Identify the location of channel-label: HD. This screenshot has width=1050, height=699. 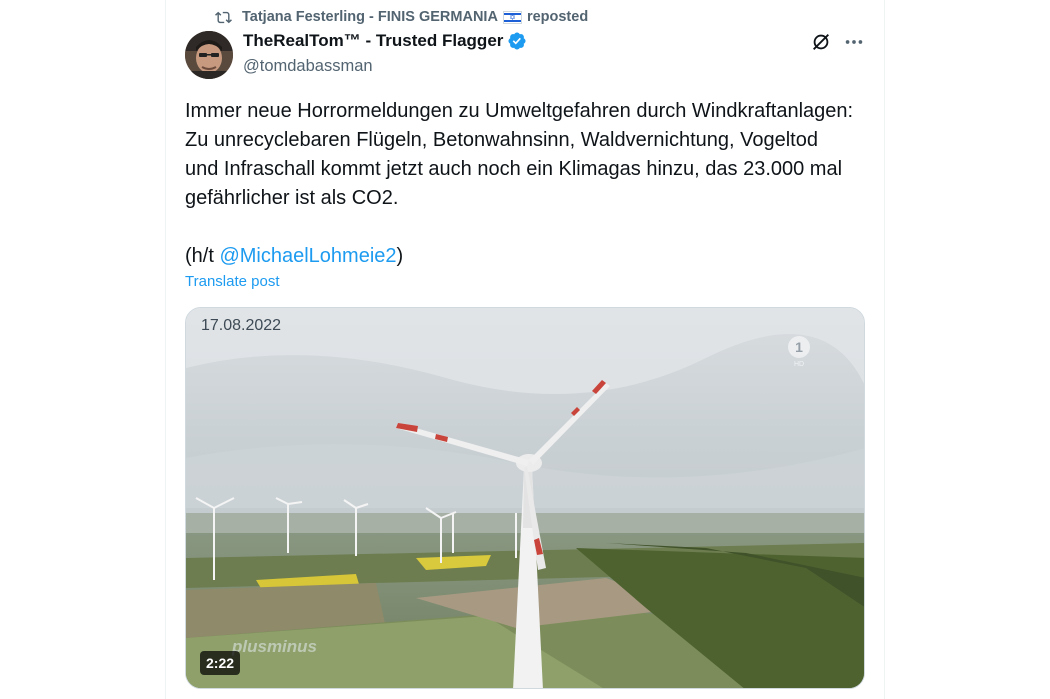
(799, 364).